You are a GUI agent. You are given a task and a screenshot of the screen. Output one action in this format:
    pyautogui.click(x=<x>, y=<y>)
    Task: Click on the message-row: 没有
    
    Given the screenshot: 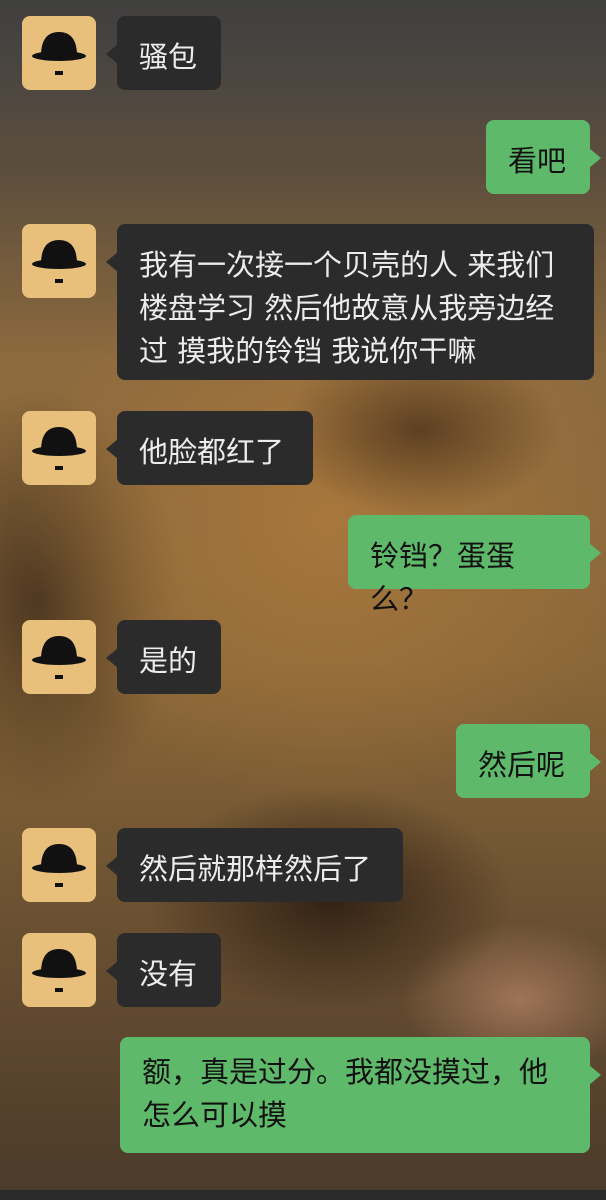 What is the action you would take?
    pyautogui.click(x=303, y=970)
    